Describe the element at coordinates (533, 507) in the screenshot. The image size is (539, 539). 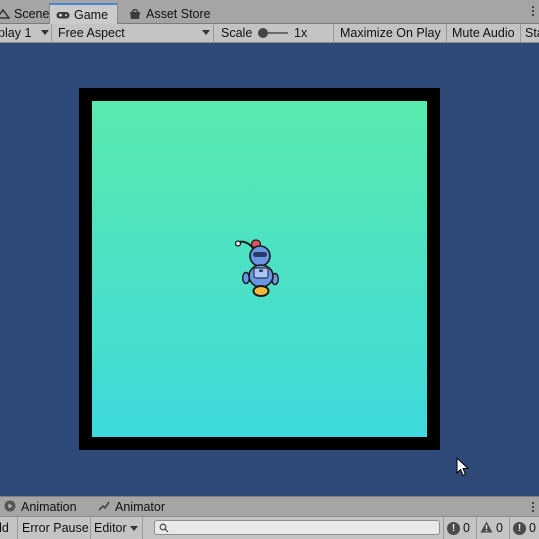
I see `bottom-panel-menu-icon` at that location.